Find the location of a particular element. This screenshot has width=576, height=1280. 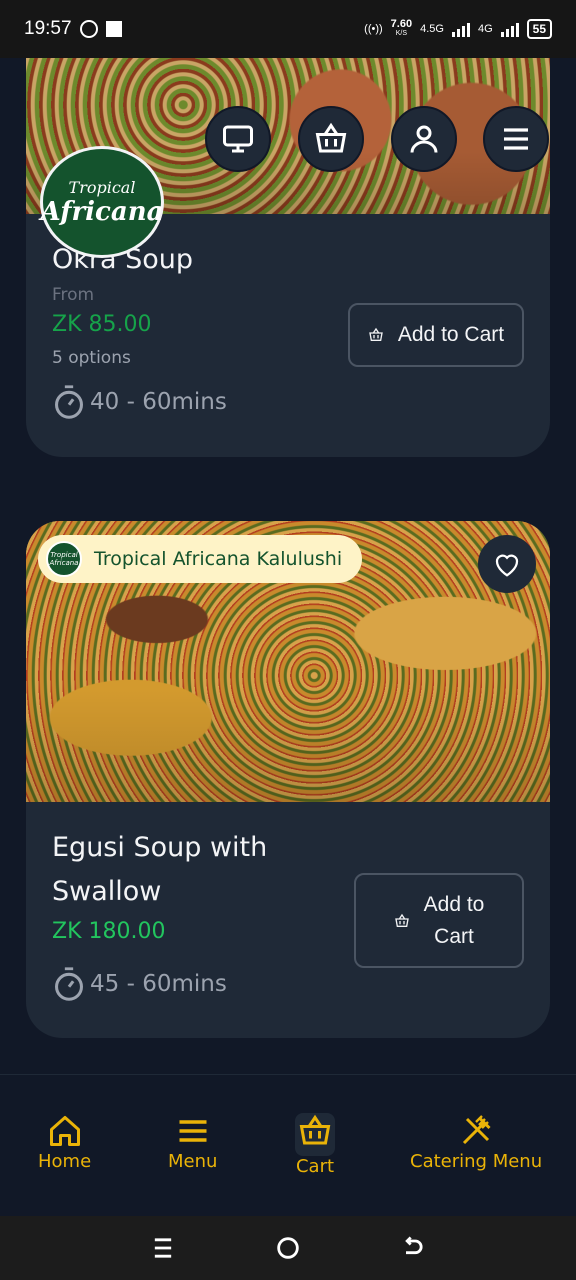

status-bar: 19:57 ((•)) 7.60 K/S 4.5G 4G 55 is located at coordinates (288, 29).